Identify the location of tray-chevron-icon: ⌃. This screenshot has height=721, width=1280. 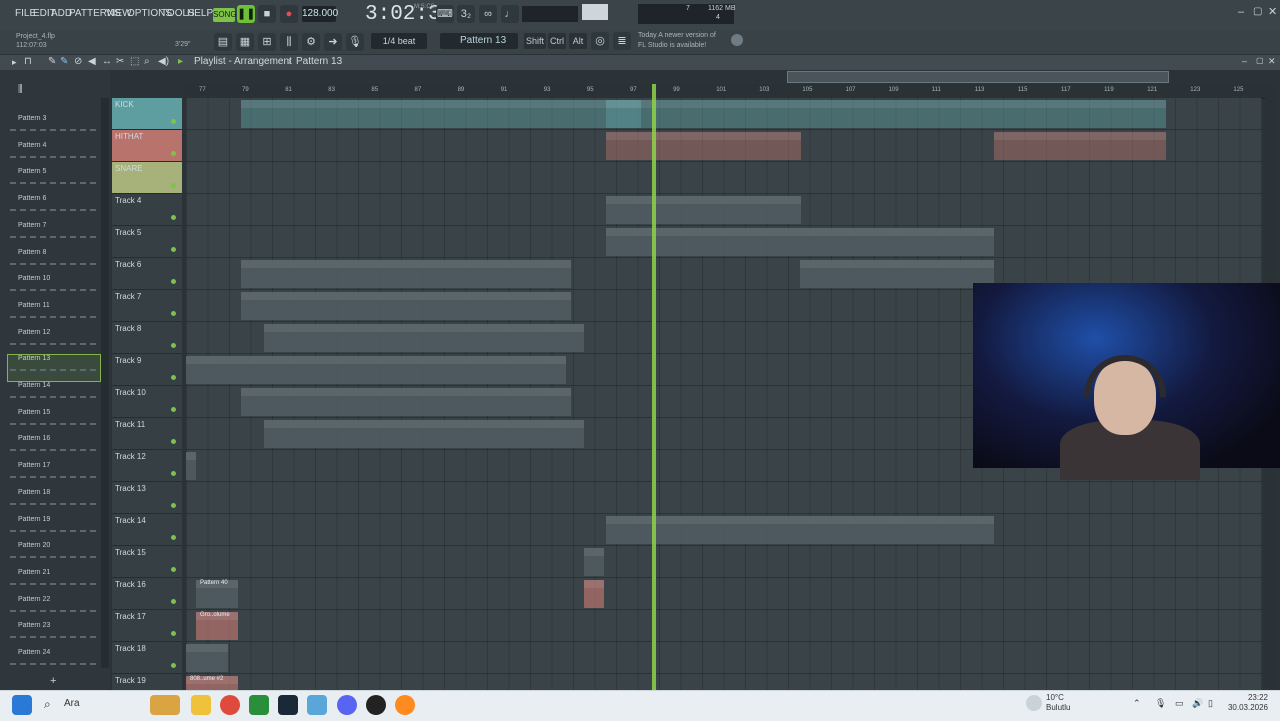
(1137, 703).